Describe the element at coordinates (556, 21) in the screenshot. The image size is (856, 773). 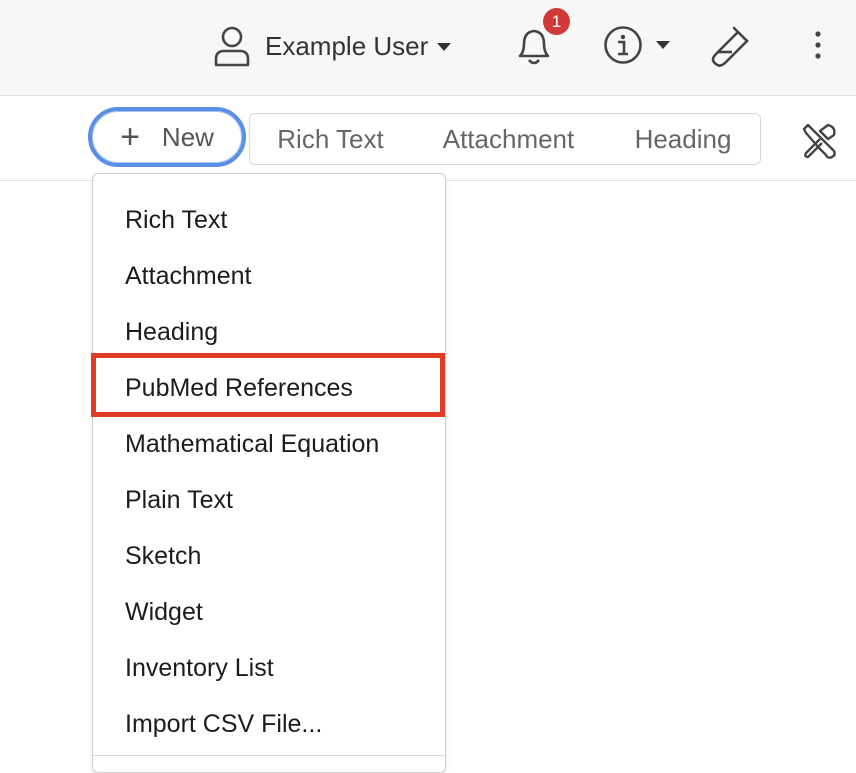
I see `notification-badge: 1` at that location.